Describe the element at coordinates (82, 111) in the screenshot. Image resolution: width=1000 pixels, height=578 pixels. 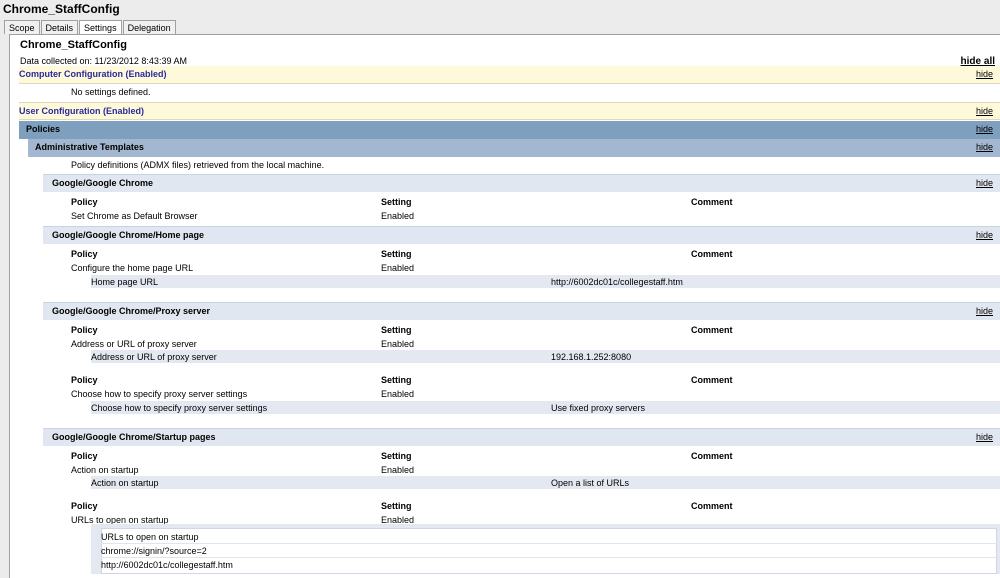
I see `user-configuration-label: User Configuration (Enabled)` at that location.